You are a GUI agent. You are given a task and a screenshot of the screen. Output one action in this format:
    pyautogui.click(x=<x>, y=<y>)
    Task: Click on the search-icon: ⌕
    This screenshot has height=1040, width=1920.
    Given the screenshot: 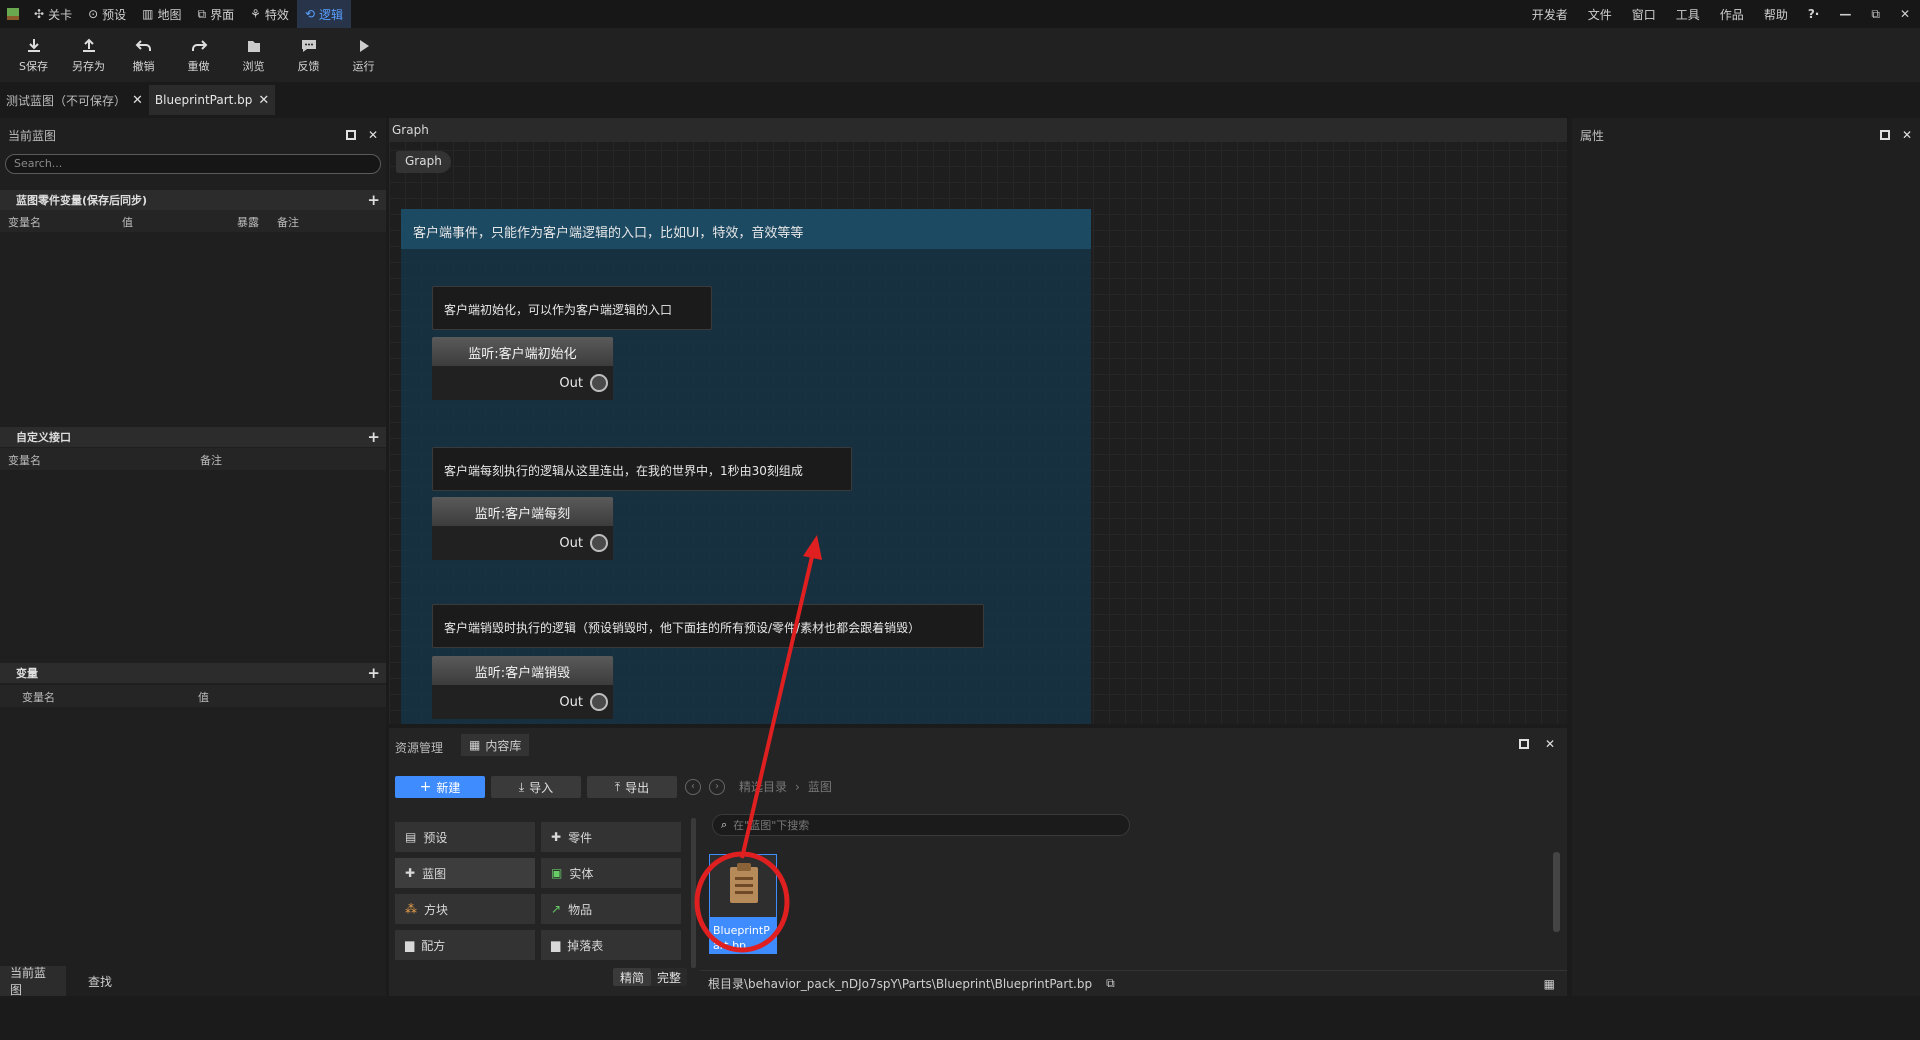 What is the action you would take?
    pyautogui.click(x=724, y=824)
    